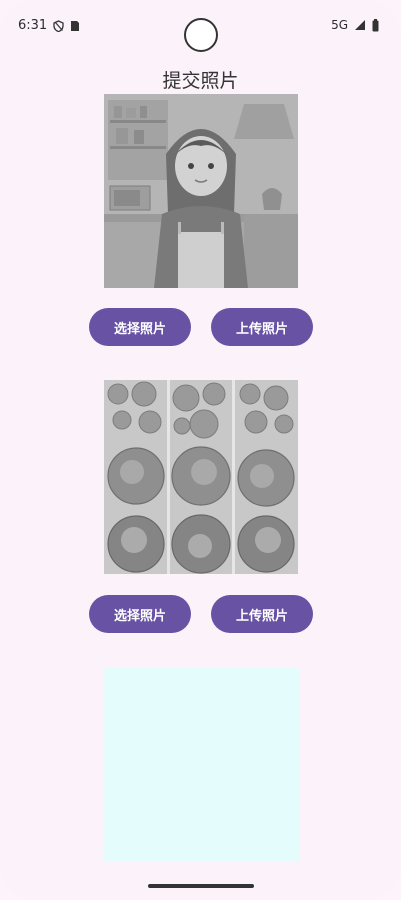  Describe the element at coordinates (33, 25) in the screenshot. I see `status-time: 6:31` at that location.